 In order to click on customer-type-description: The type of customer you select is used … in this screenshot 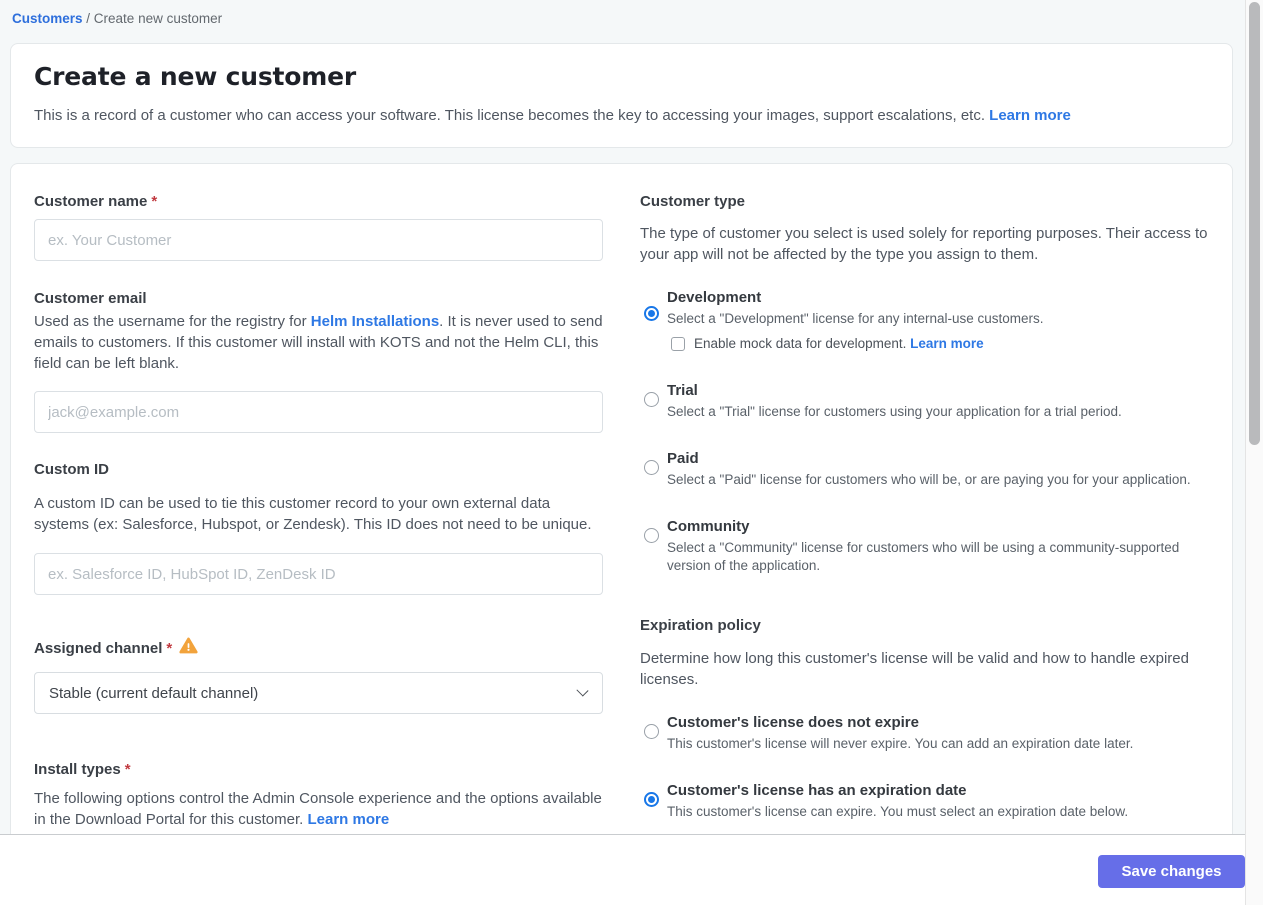, I will do `click(924, 244)`.